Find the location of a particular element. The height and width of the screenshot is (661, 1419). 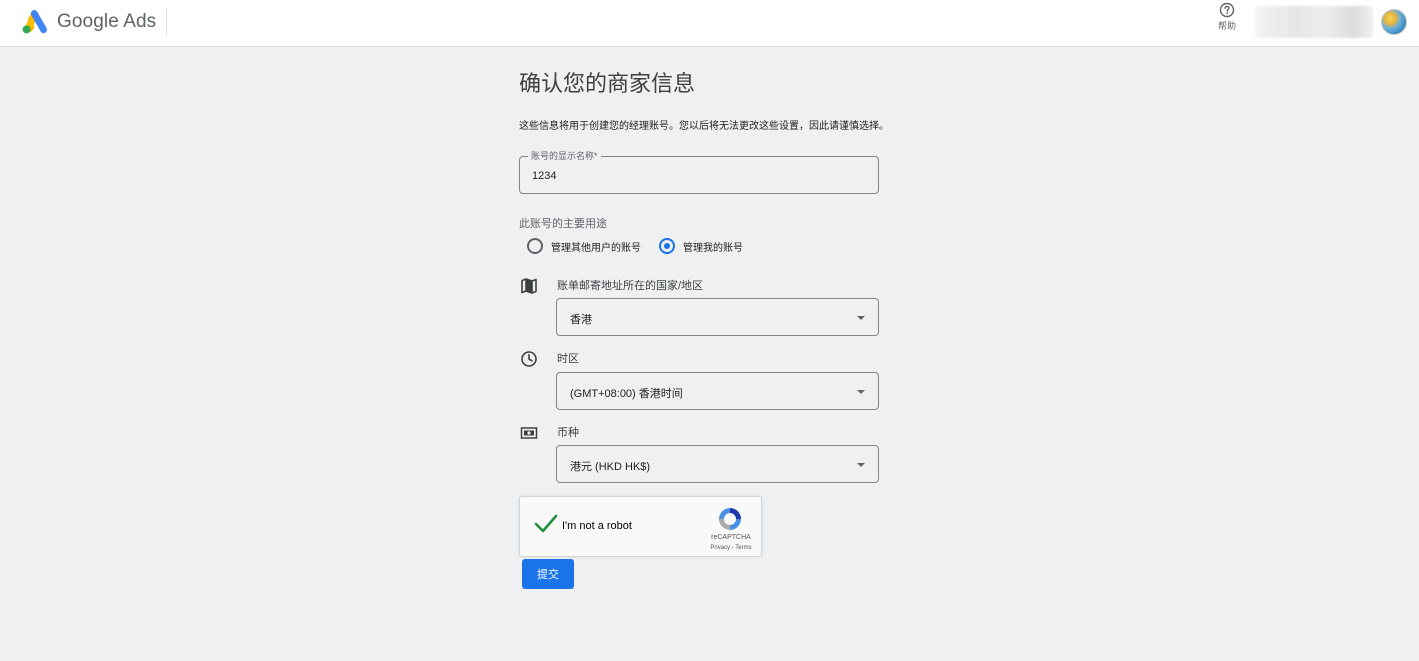

currency-label: 币种 is located at coordinates (568, 433).